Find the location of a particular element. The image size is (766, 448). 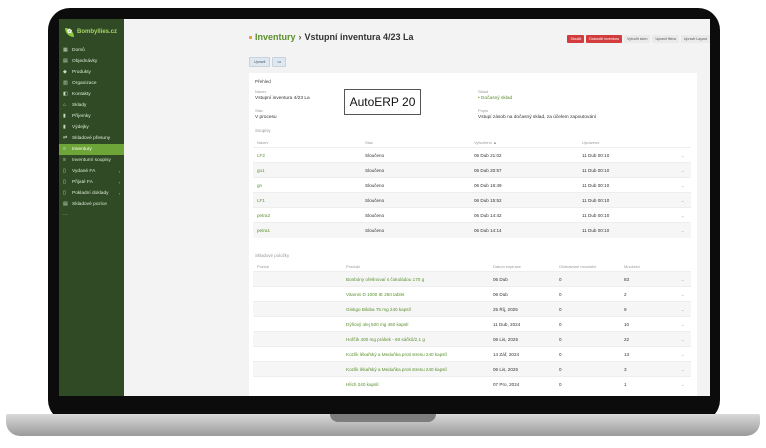

sidebar-item: ▤ Skladové pozice is located at coordinates (91, 204).